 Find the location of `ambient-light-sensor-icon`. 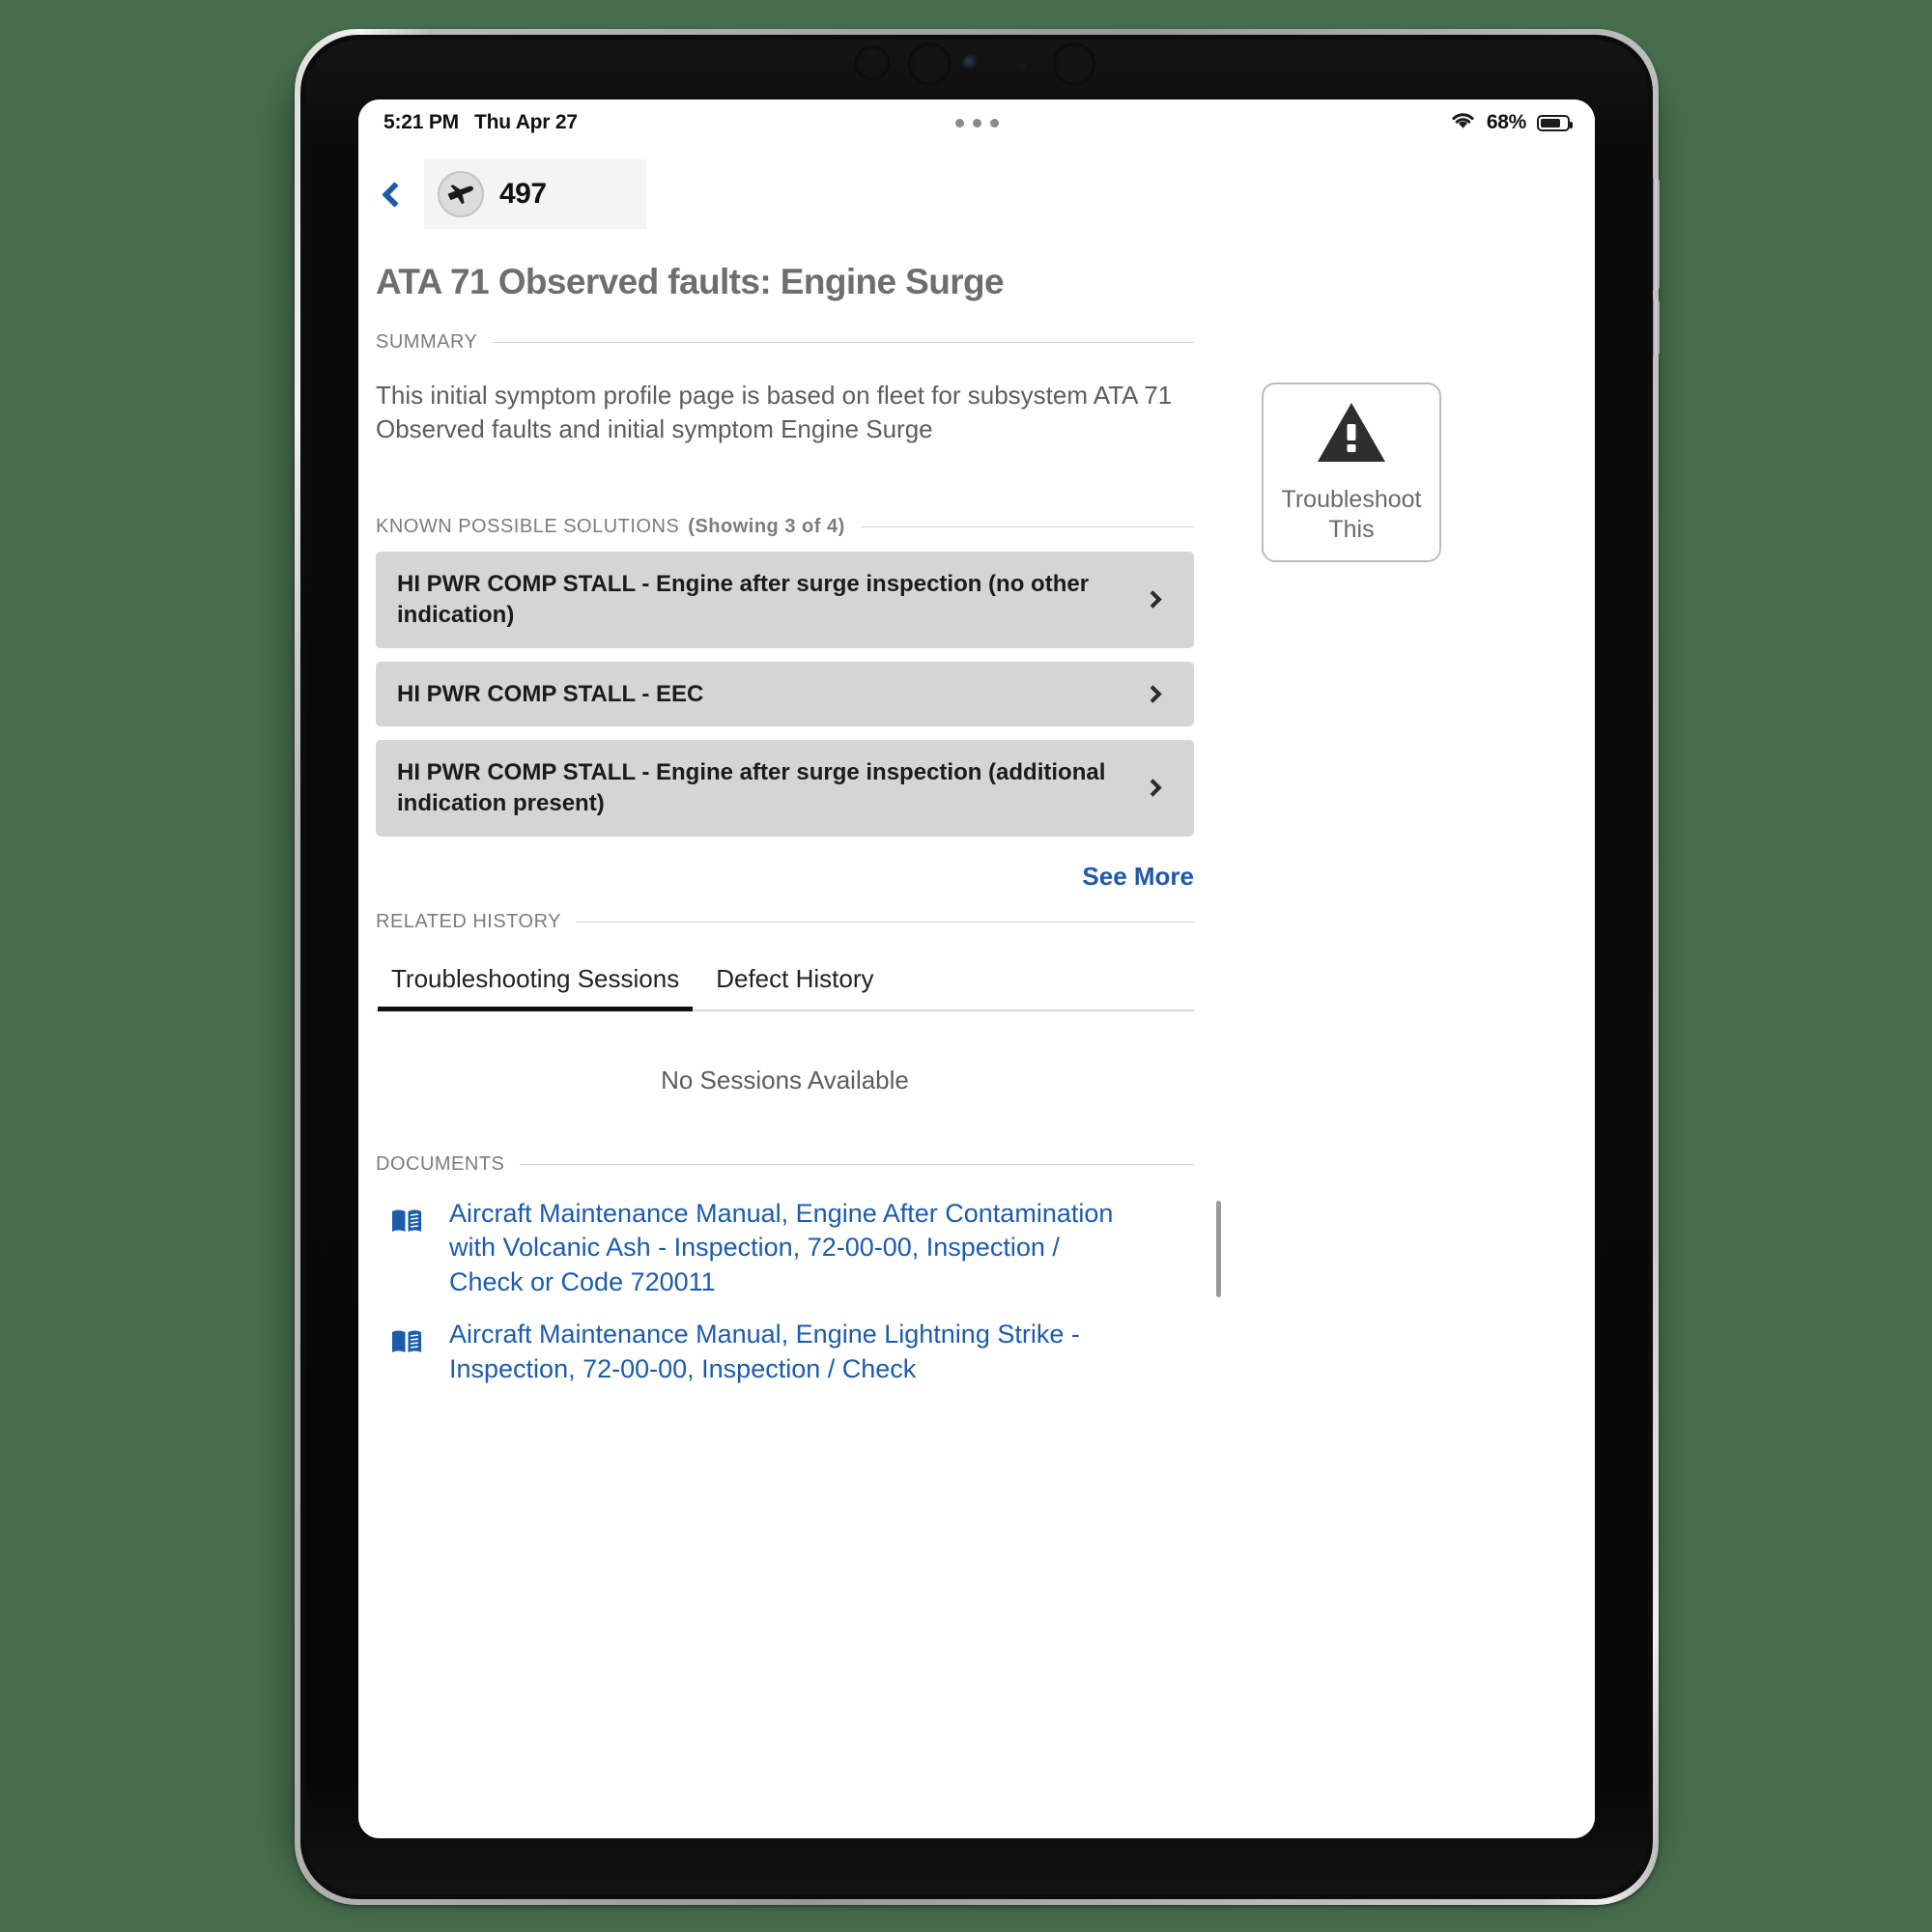

ambient-light-sensor-icon is located at coordinates (1021, 65).